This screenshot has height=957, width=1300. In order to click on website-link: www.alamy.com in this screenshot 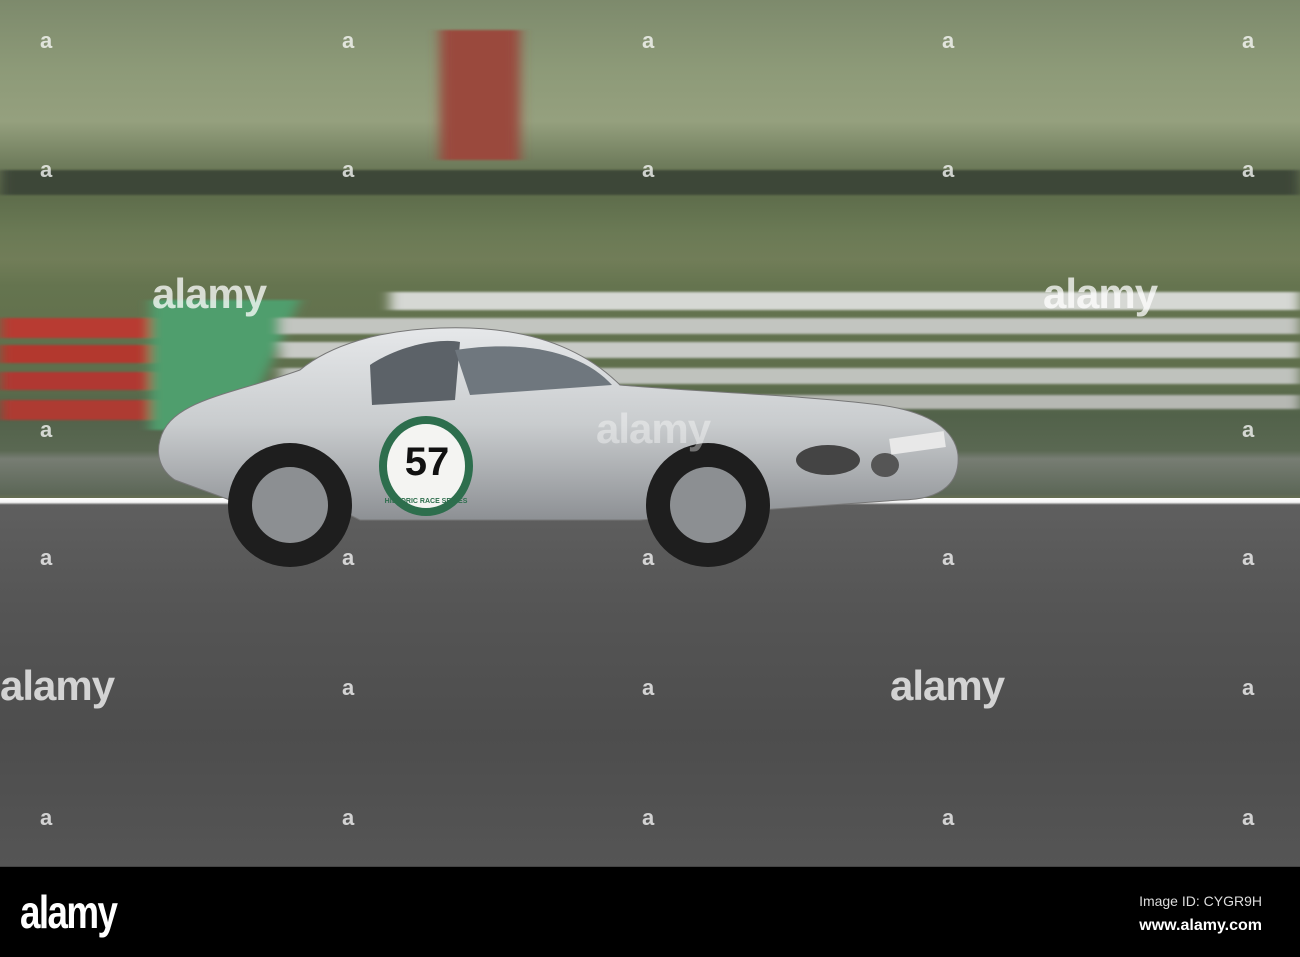, I will do `click(1200, 926)`.